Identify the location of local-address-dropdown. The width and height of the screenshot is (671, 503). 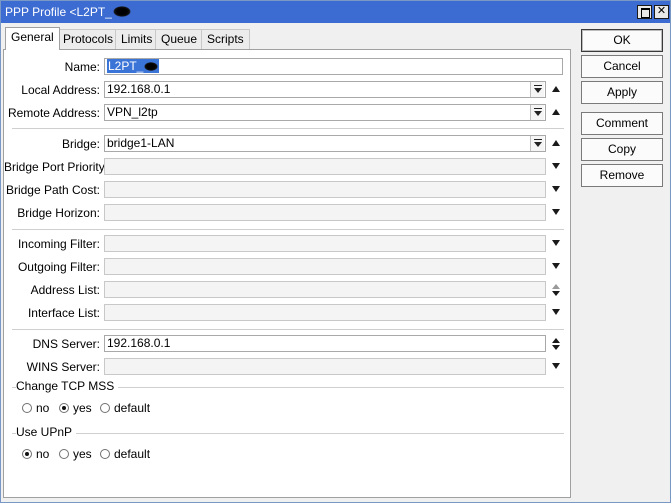
(537, 89).